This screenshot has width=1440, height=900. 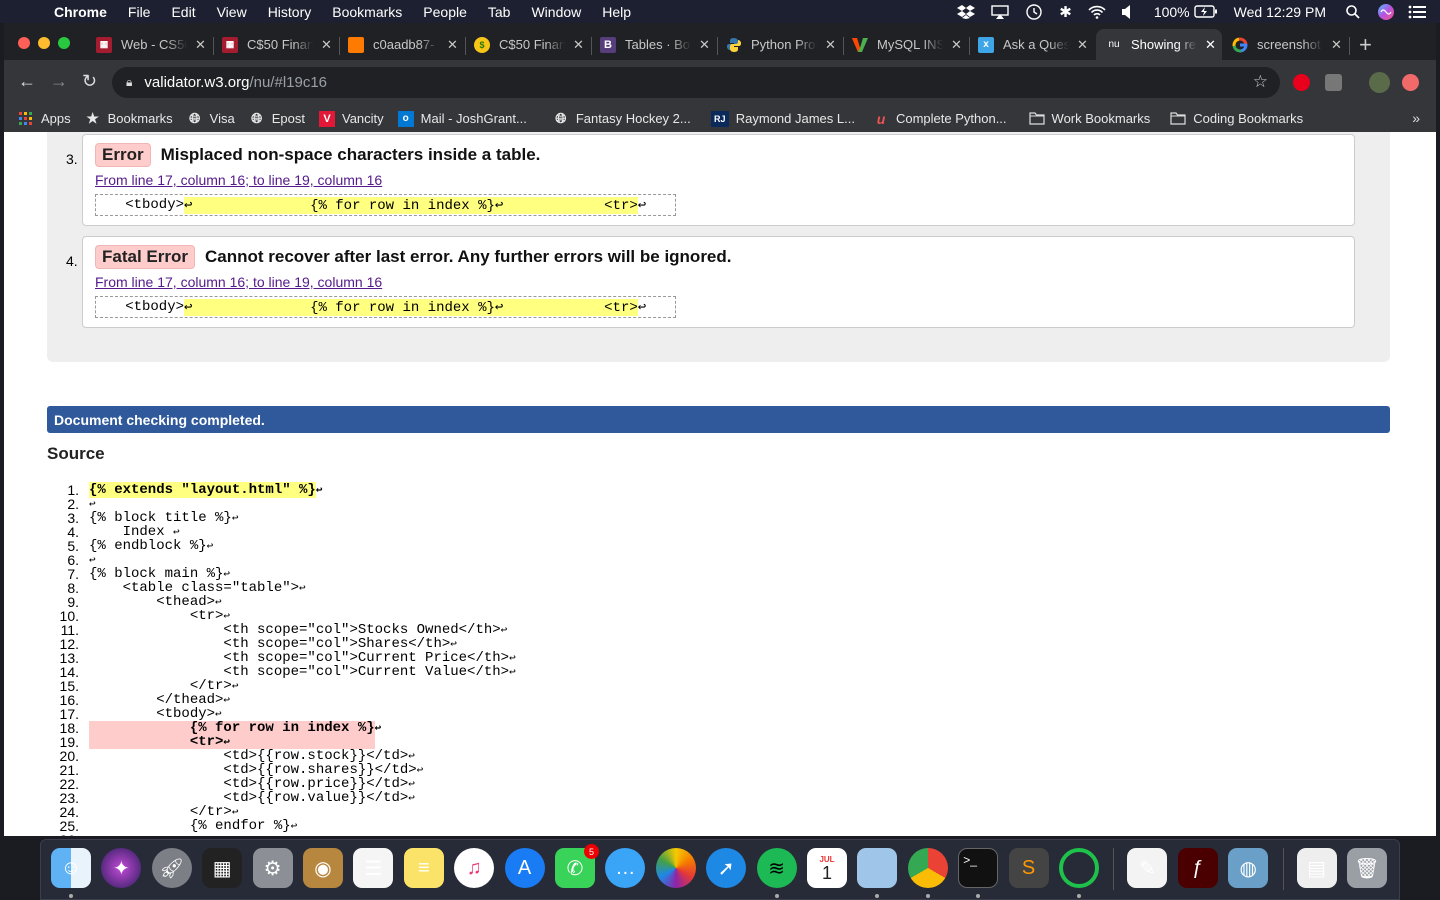 What do you see at coordinates (1236, 119) in the screenshot?
I see `bookmark-folder-coding: Coding Bookmarks` at bounding box center [1236, 119].